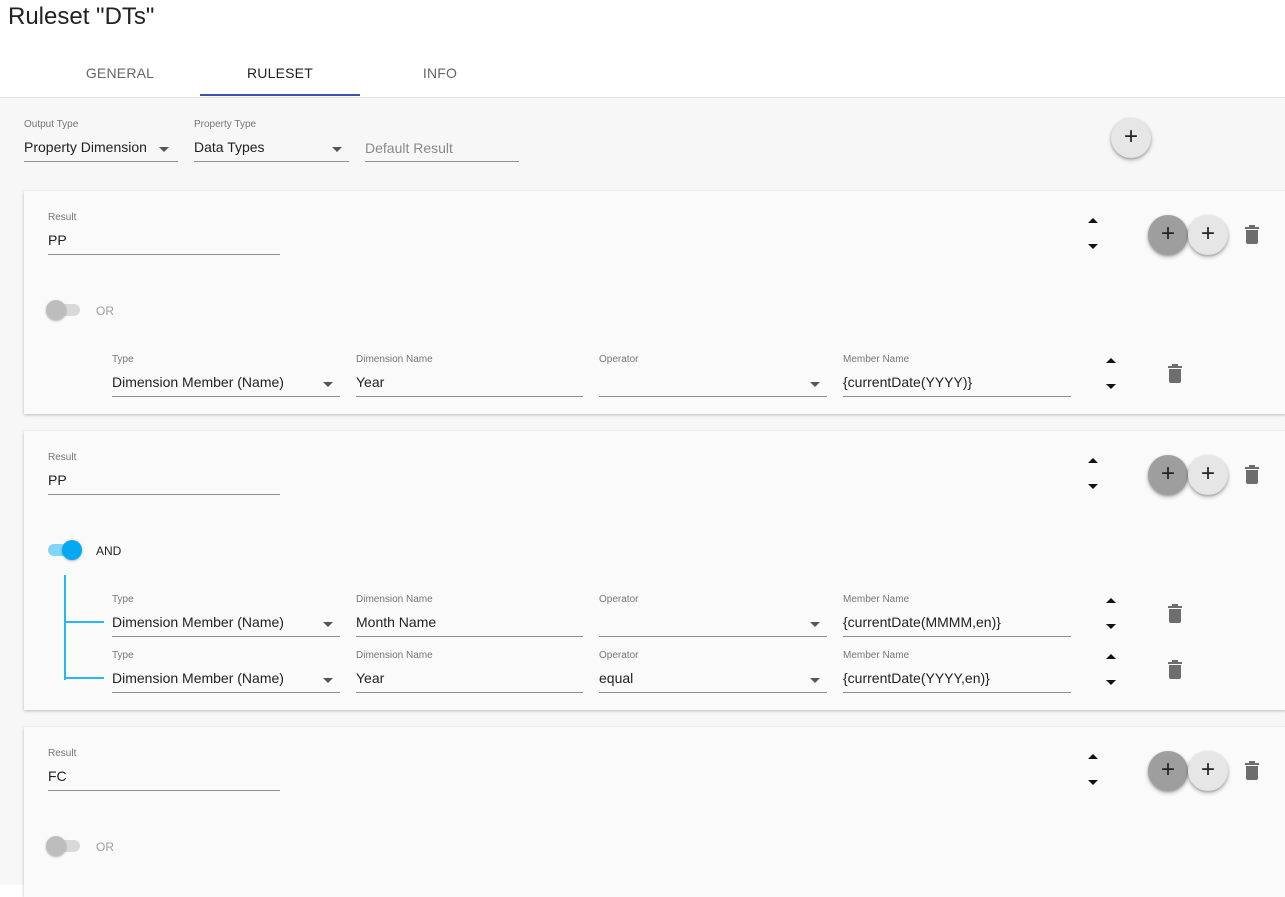  I want to click on default-result-placeholder: Default Result, so click(409, 148).